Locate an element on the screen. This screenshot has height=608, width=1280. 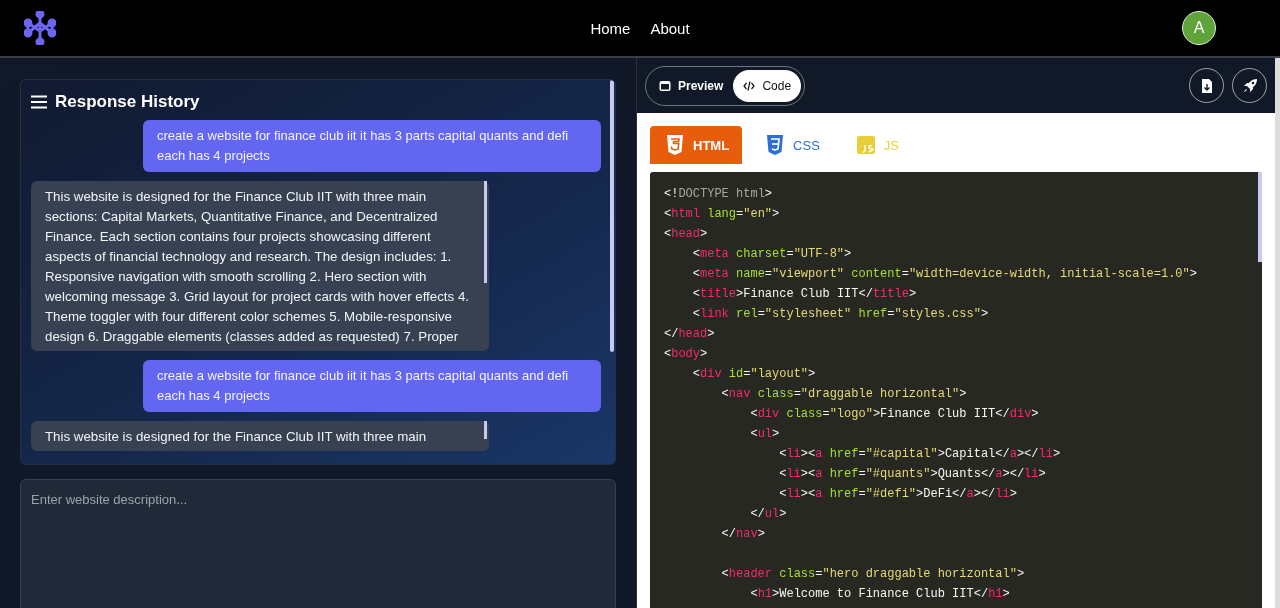
panel-title: Response History is located at coordinates (127, 102).